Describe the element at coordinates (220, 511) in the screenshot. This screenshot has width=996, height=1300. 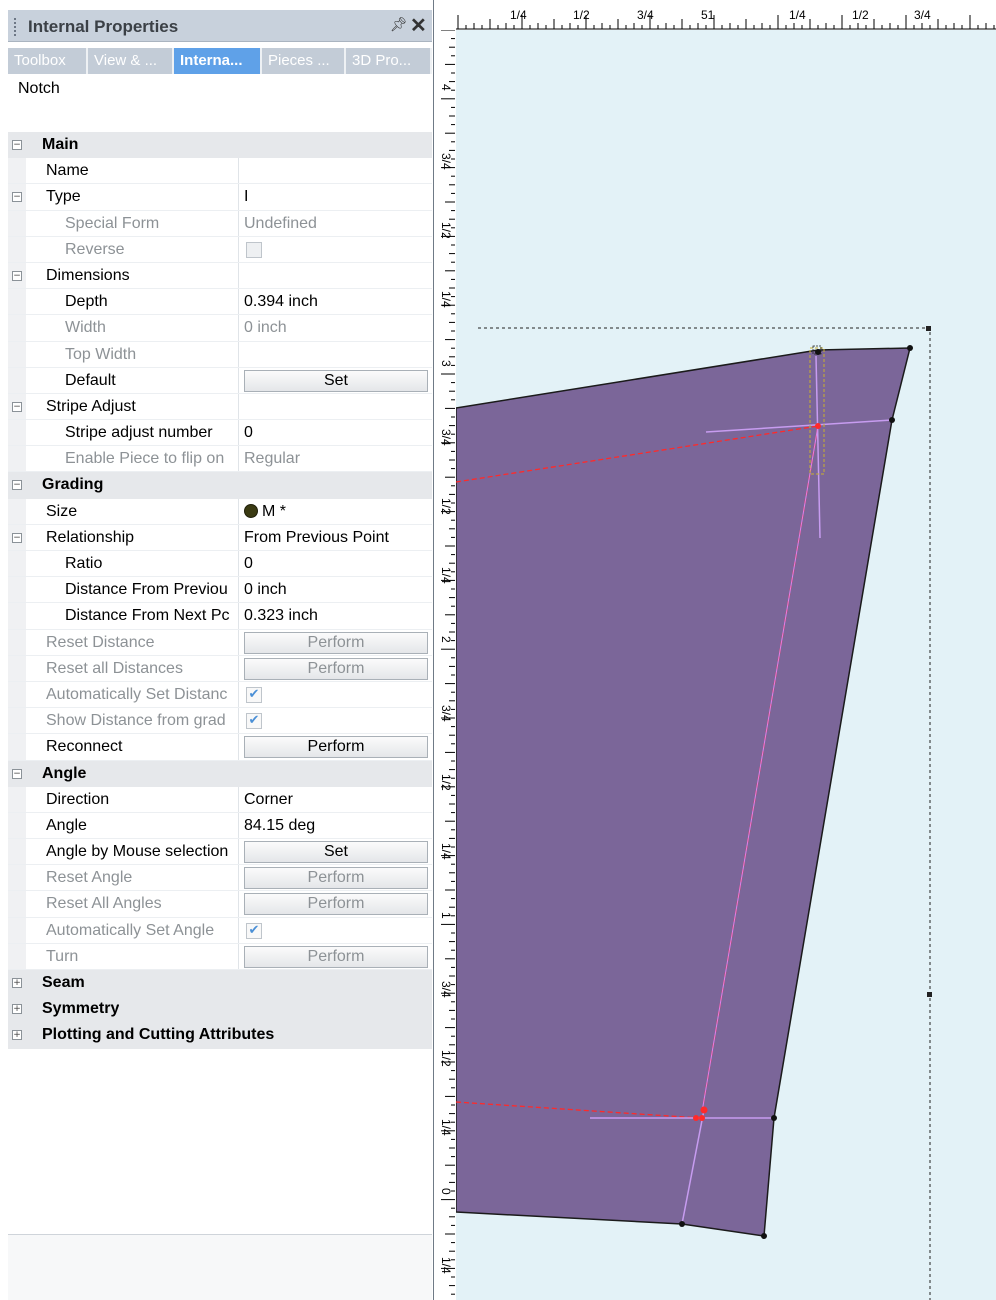
I see `prop-size: Size M *` at that location.